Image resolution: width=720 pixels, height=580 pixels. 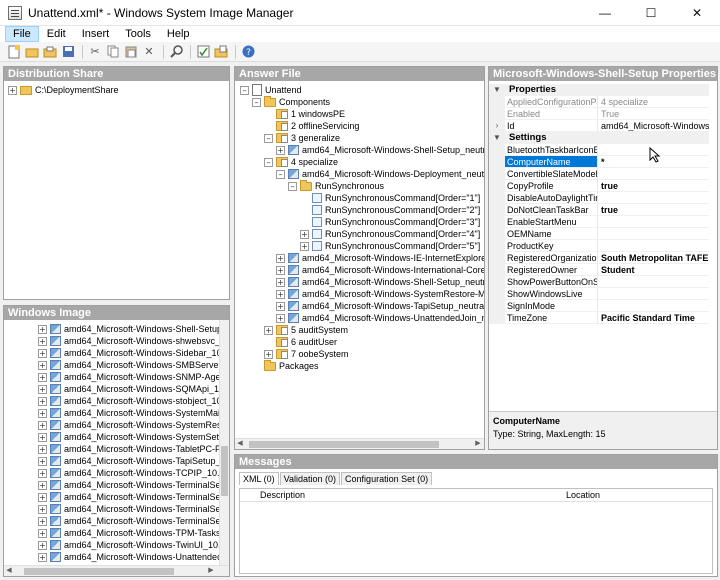 What do you see at coordinates (63, 90) in the screenshot?
I see `distribution-share-root: + C:\DeploymentShare` at bounding box center [63, 90].